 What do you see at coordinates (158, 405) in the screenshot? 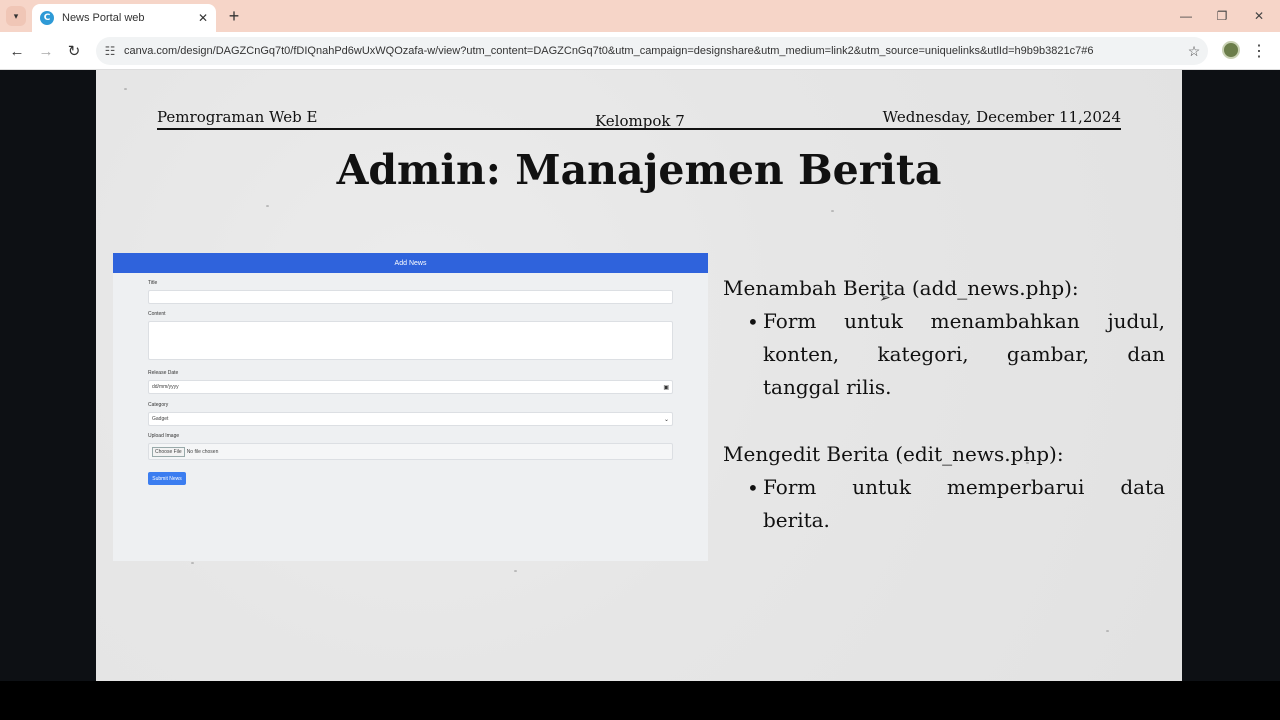
I see `category-label: Category` at bounding box center [158, 405].